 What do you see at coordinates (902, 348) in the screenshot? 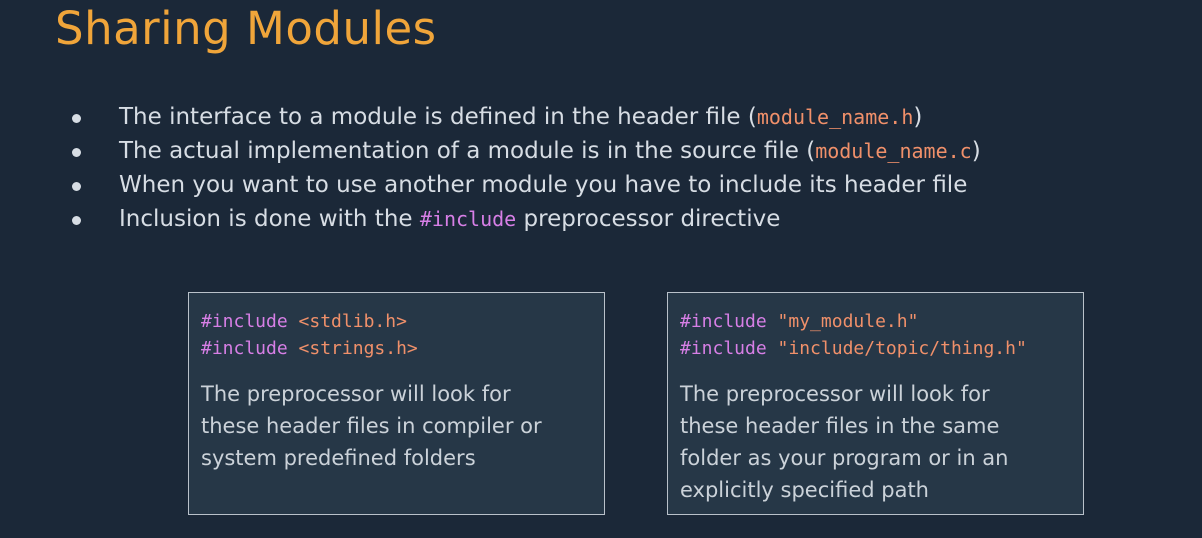
I see `include-target: "include/topic/thing.h"` at bounding box center [902, 348].